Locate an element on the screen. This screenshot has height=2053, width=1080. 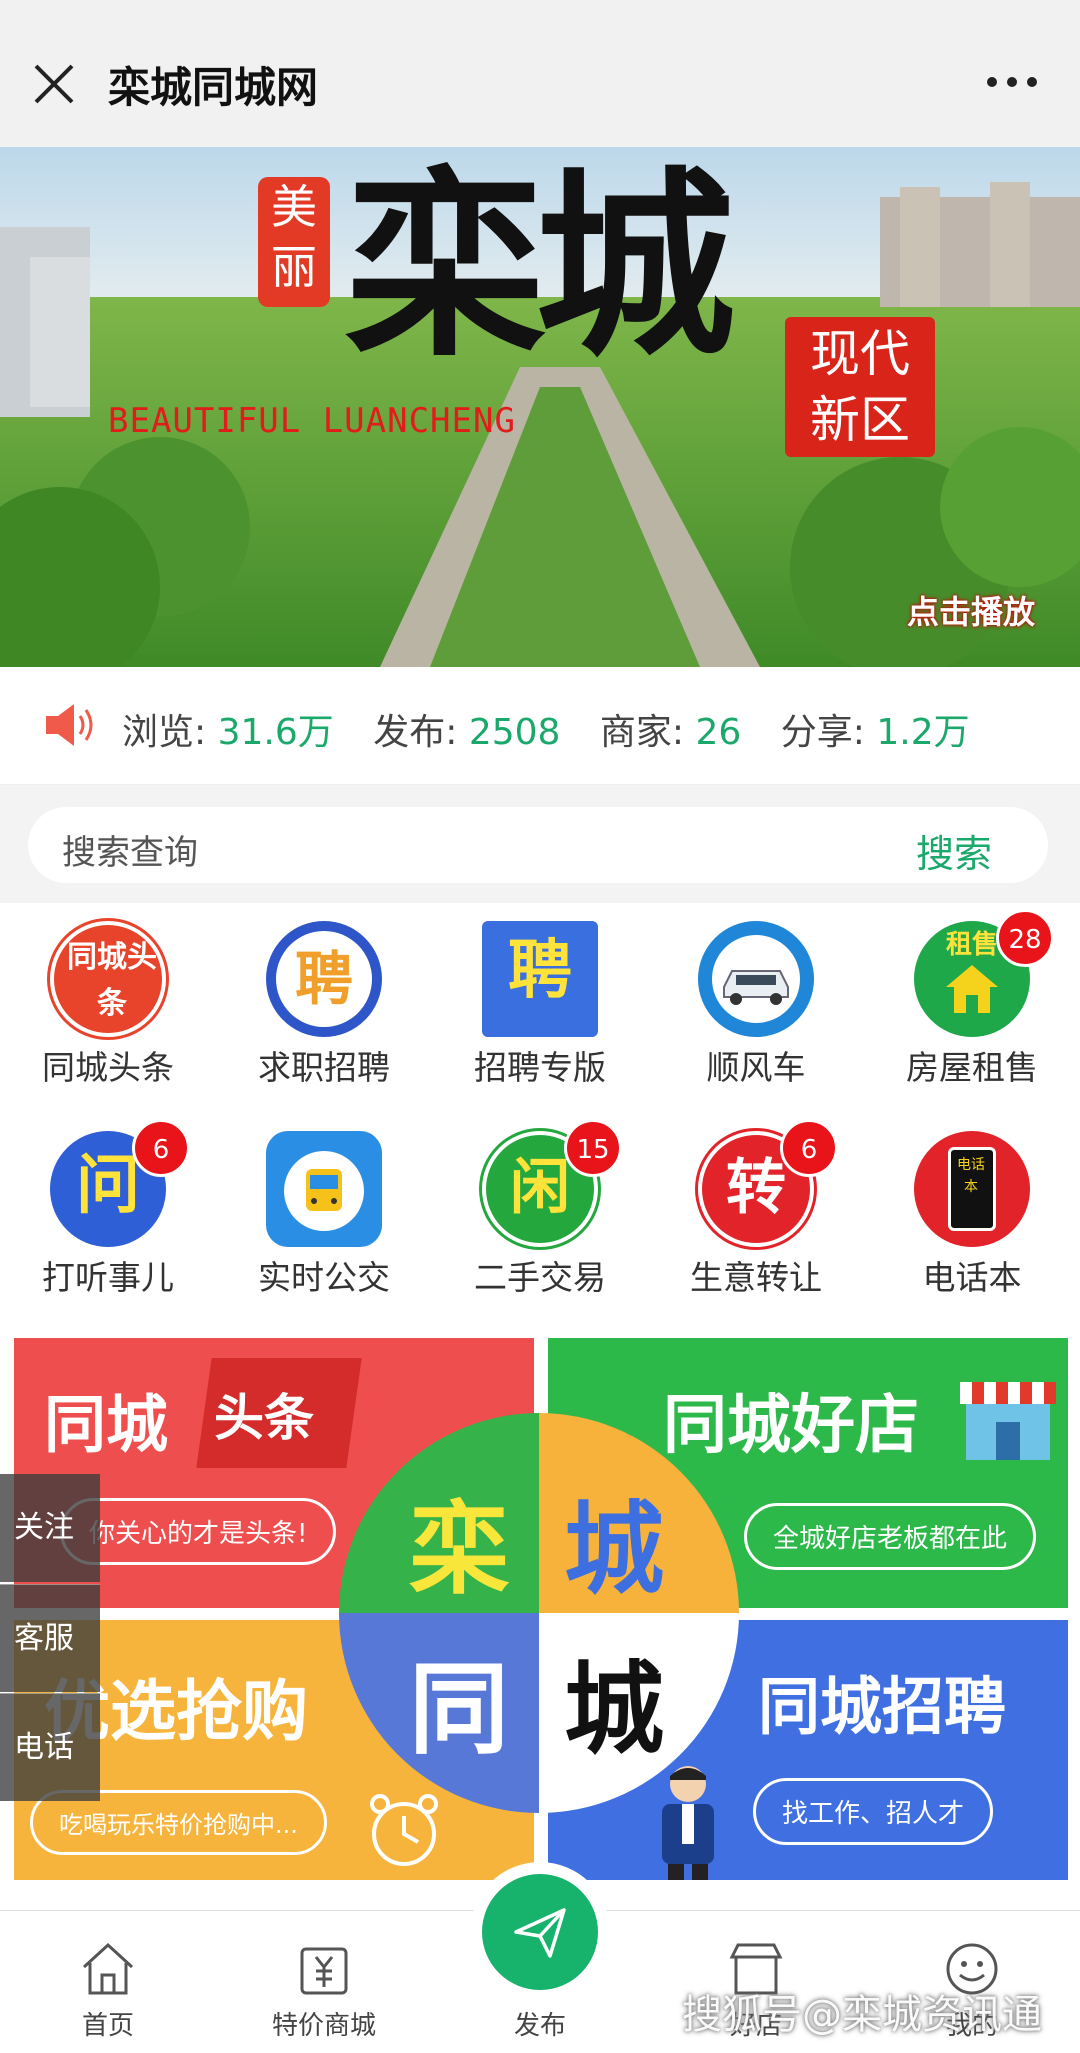
more-icon is located at coordinates (1012, 82).